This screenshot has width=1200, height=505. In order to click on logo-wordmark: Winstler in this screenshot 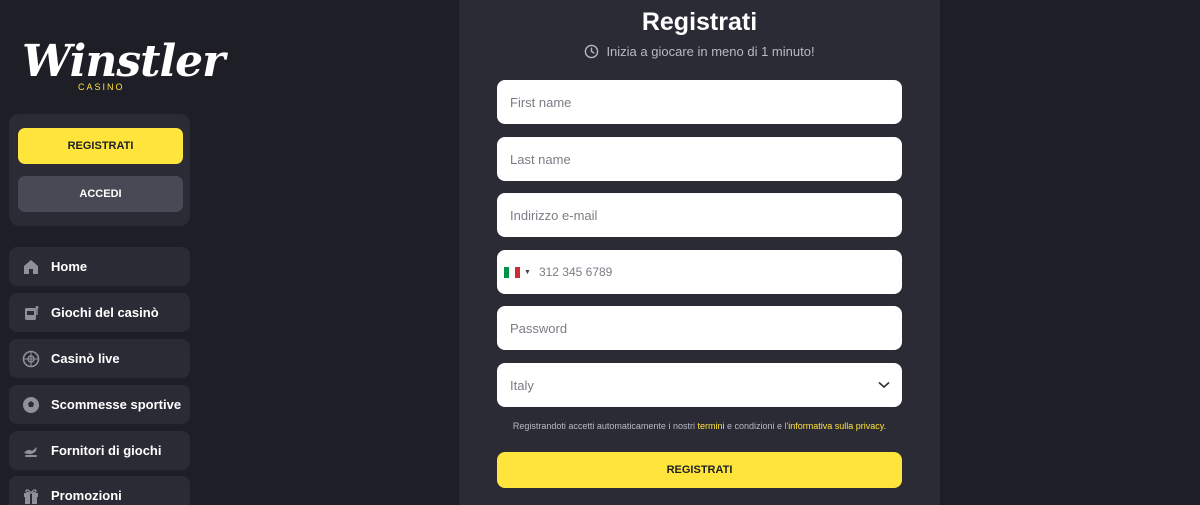, I will do `click(123, 61)`.